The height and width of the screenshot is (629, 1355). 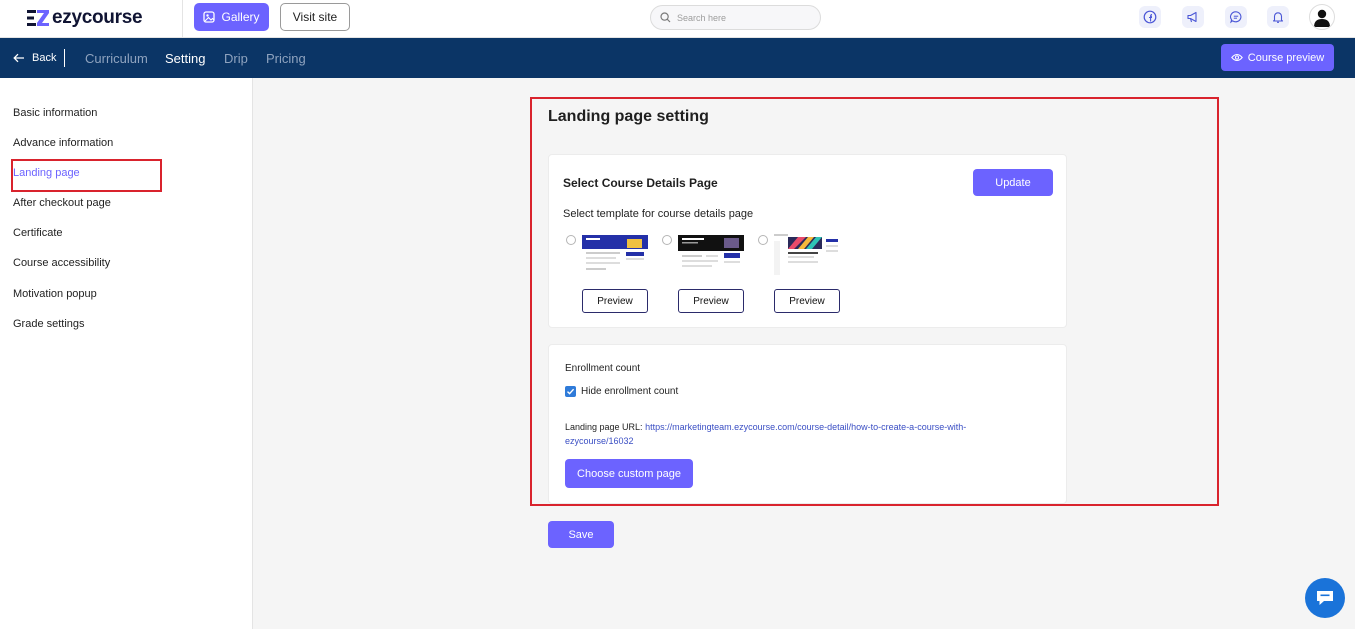 I want to click on ezycourse-logo: ezycourse, so click(x=85, y=18).